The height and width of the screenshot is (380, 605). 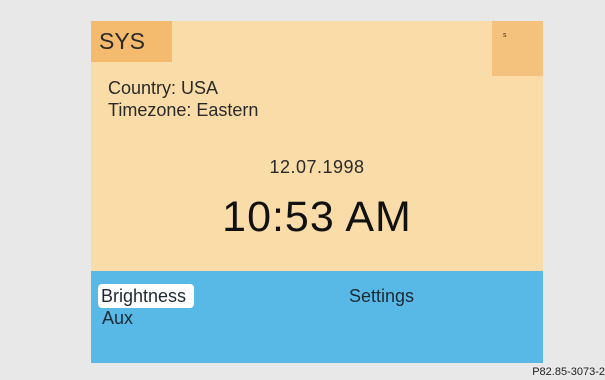 I want to click on figure-reference: P82.85-3073-2, so click(x=568, y=372).